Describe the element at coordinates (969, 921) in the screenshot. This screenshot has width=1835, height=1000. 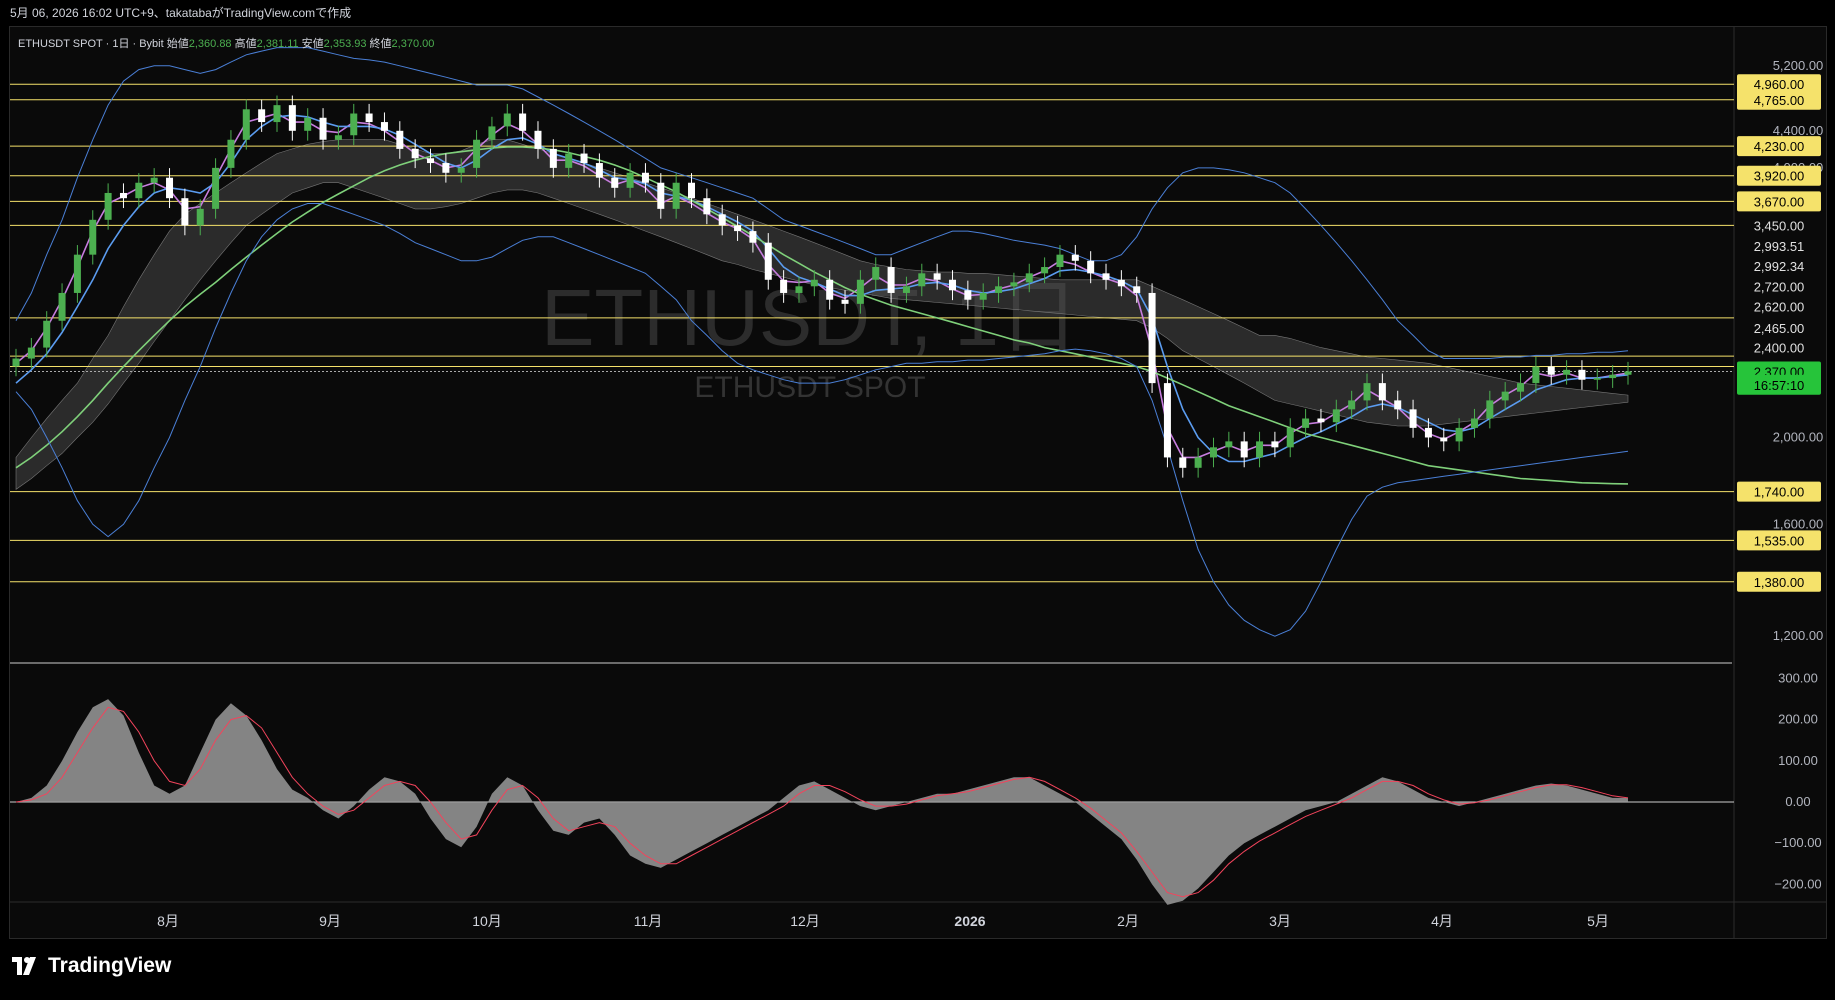
I see `time-axis-label: 2026` at that location.